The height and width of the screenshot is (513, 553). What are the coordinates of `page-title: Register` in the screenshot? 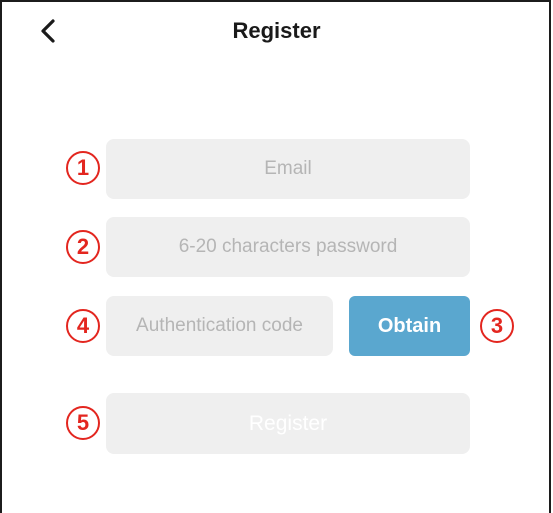 It's located at (276, 30).